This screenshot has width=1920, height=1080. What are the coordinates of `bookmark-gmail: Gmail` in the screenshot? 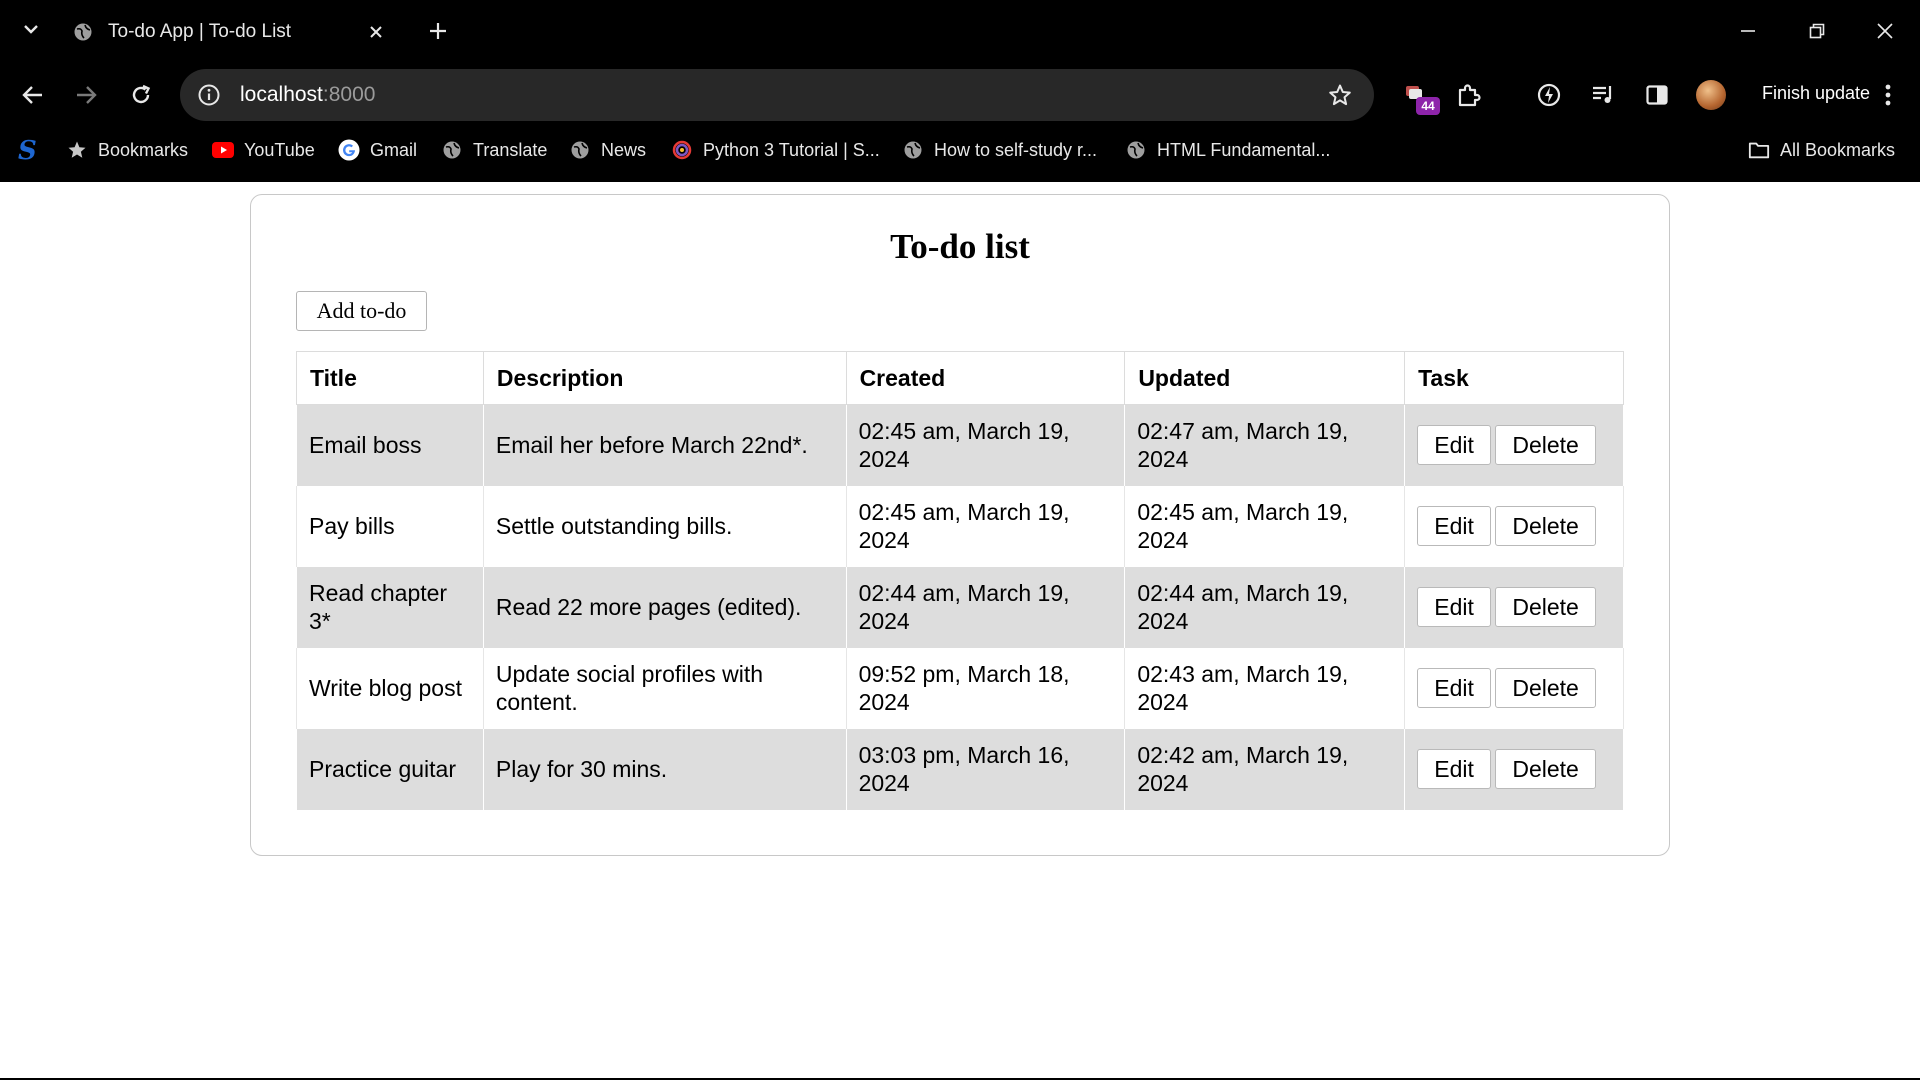 It's located at (377, 150).